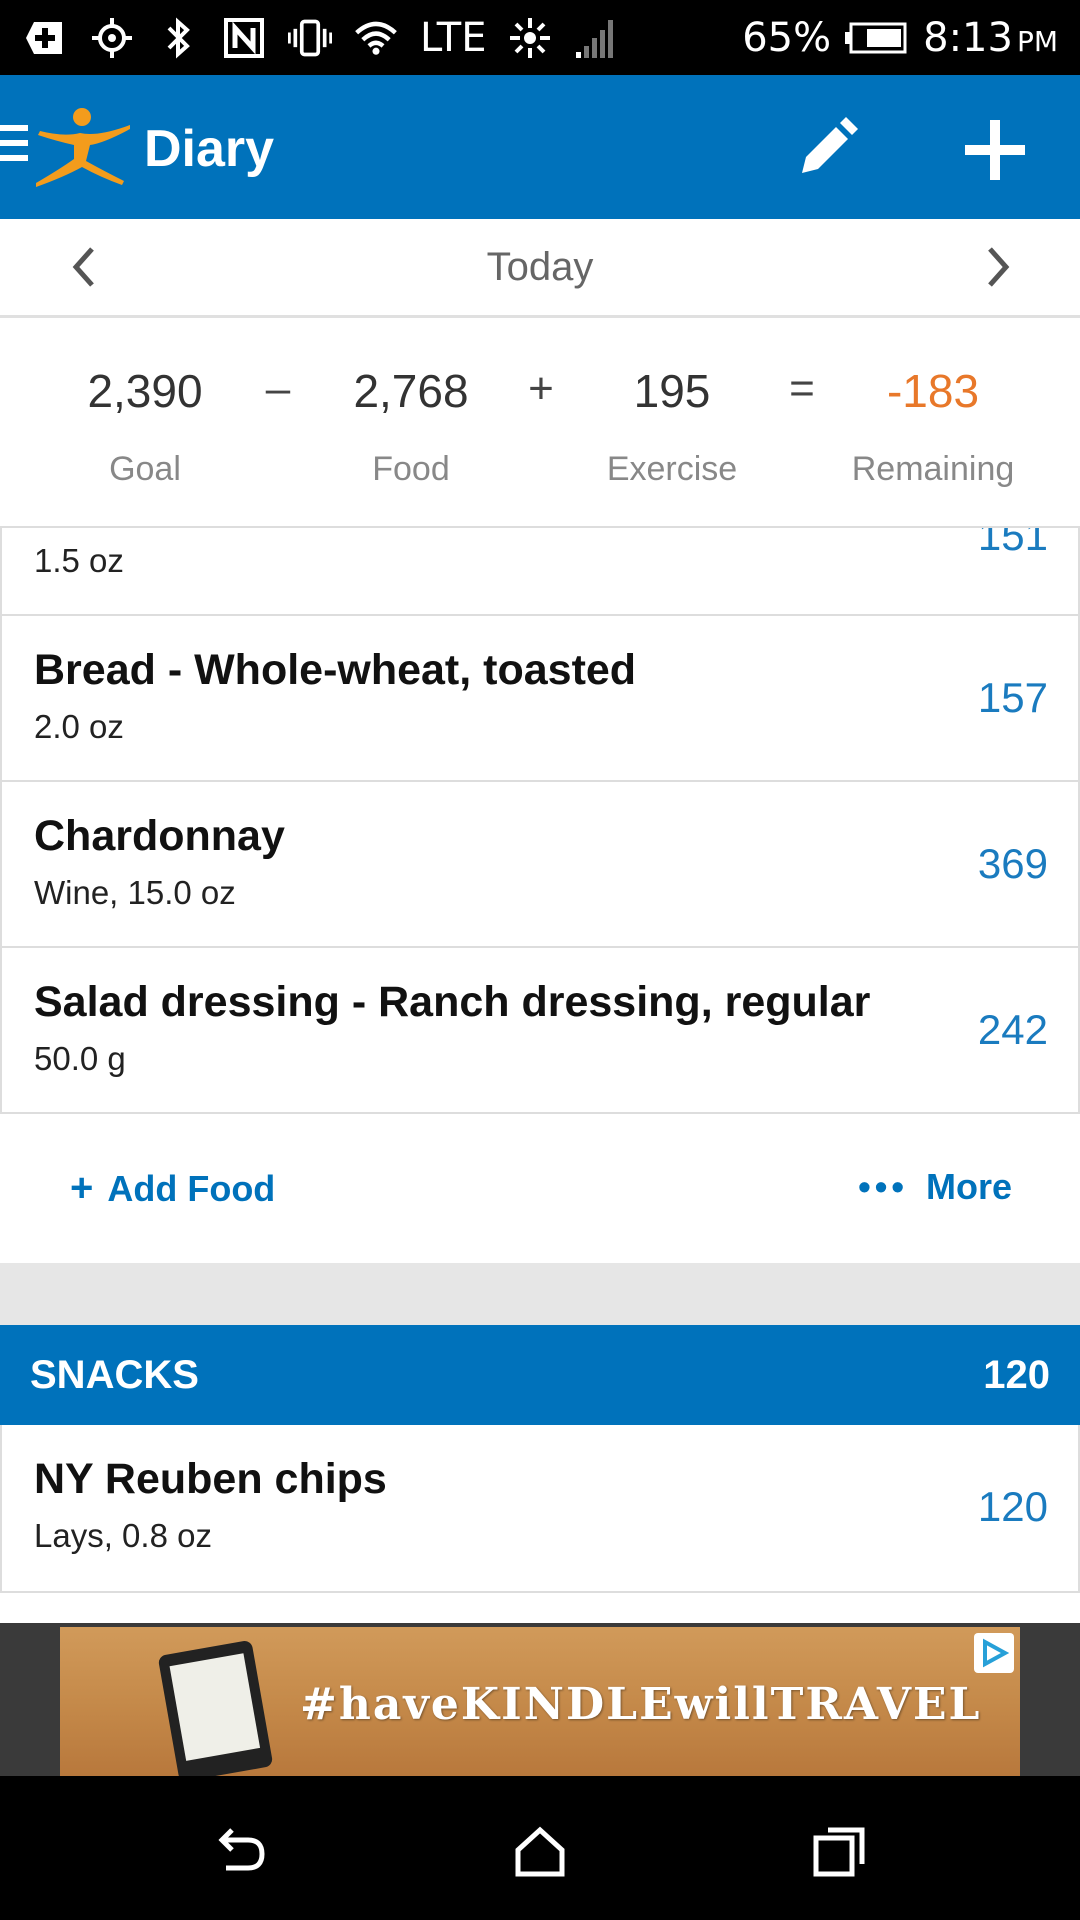 This screenshot has height=1920, width=1080. What do you see at coordinates (114, 1375) in the screenshot?
I see `section-title: SNACKS` at bounding box center [114, 1375].